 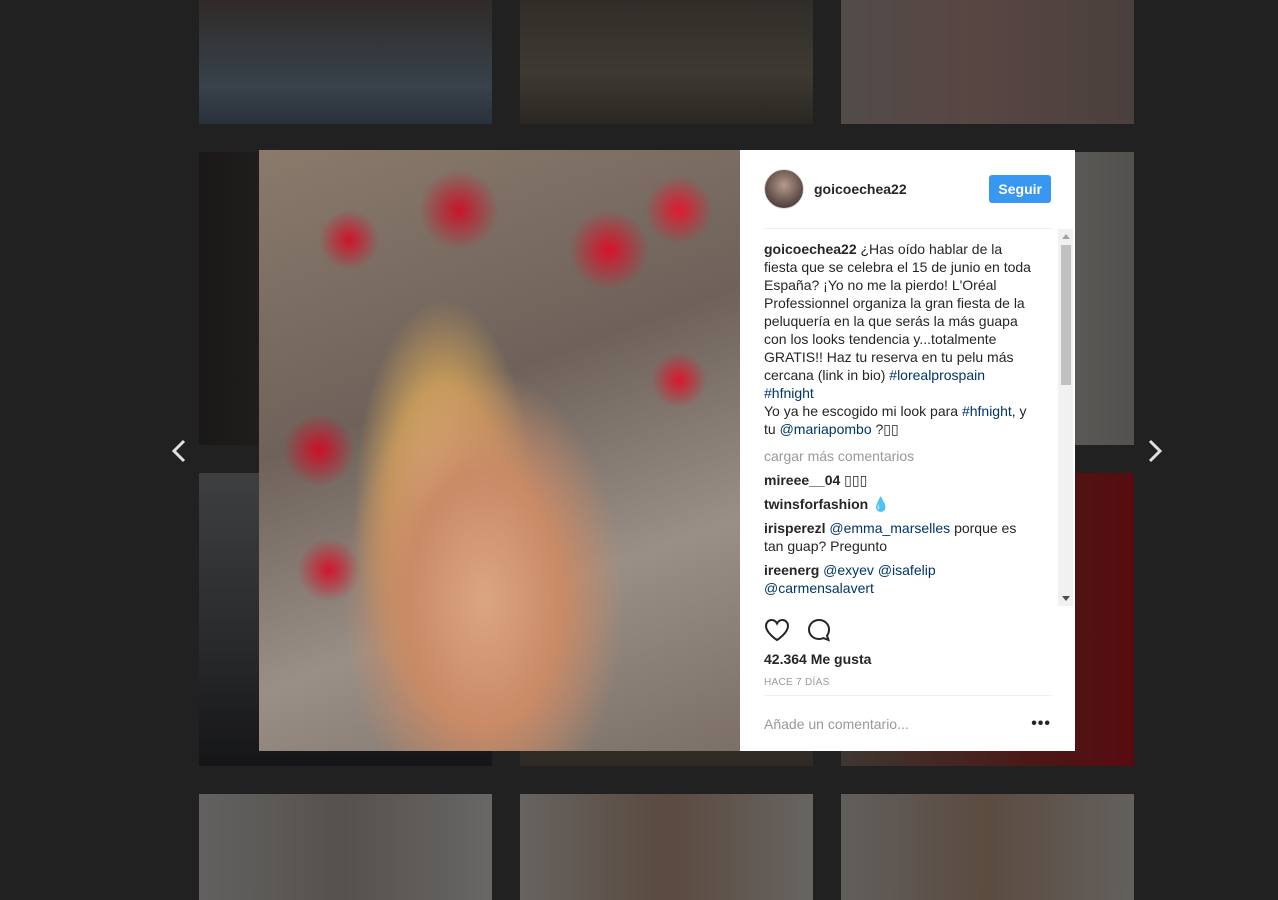 What do you see at coordinates (784, 189) in the screenshot?
I see `avatar` at bounding box center [784, 189].